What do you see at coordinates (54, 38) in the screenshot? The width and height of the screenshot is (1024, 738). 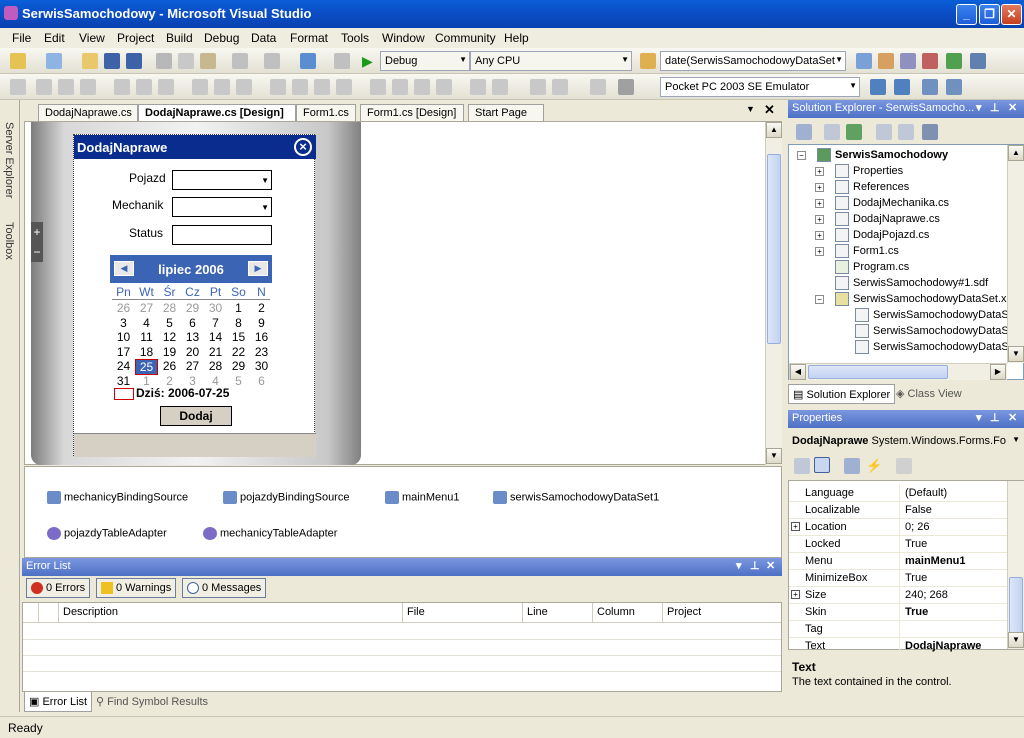 I see `menu-edit: Edit` at bounding box center [54, 38].